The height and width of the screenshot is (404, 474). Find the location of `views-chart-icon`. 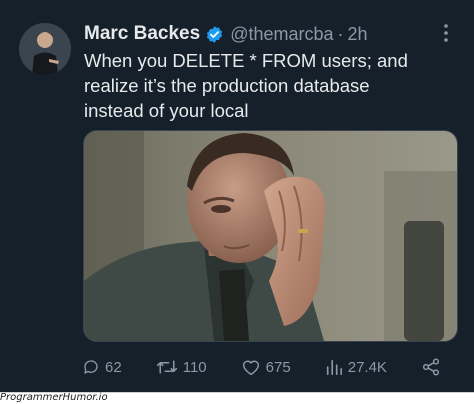

views-chart-icon is located at coordinates (334, 367).